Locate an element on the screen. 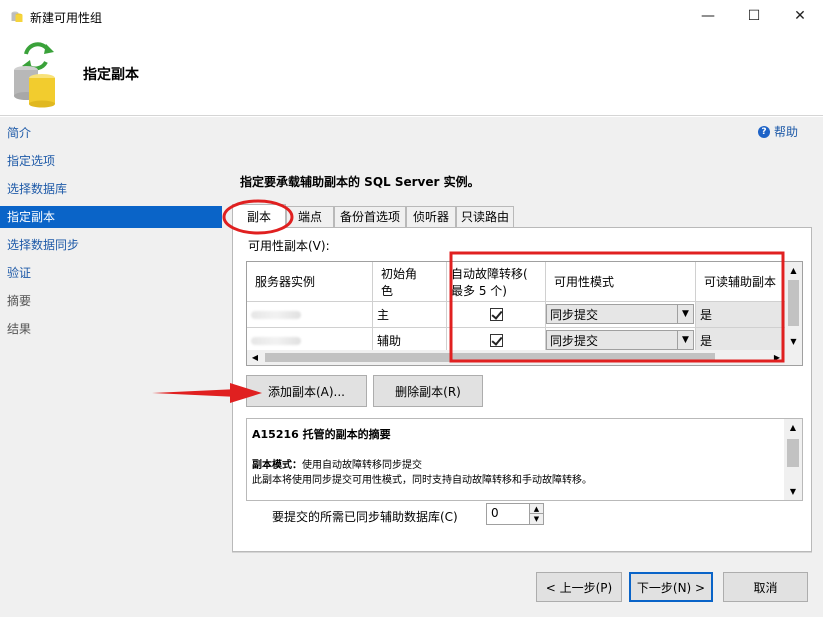 The width and height of the screenshot is (823, 617). grid-vertical-scrollbar: ▲ ▼ is located at coordinates (793, 306).